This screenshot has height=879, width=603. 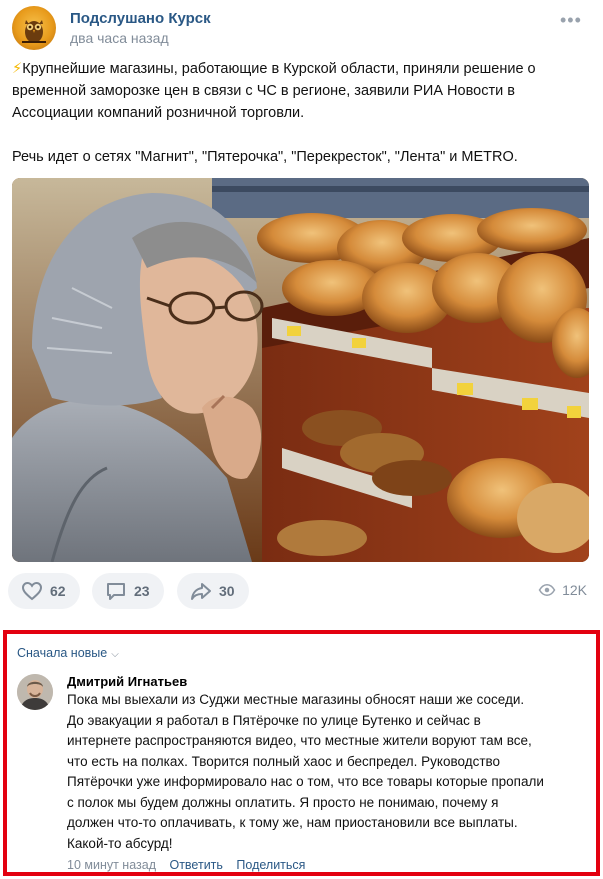 What do you see at coordinates (120, 843) in the screenshot?
I see `comment-text-line: Какой-то абсурд!` at bounding box center [120, 843].